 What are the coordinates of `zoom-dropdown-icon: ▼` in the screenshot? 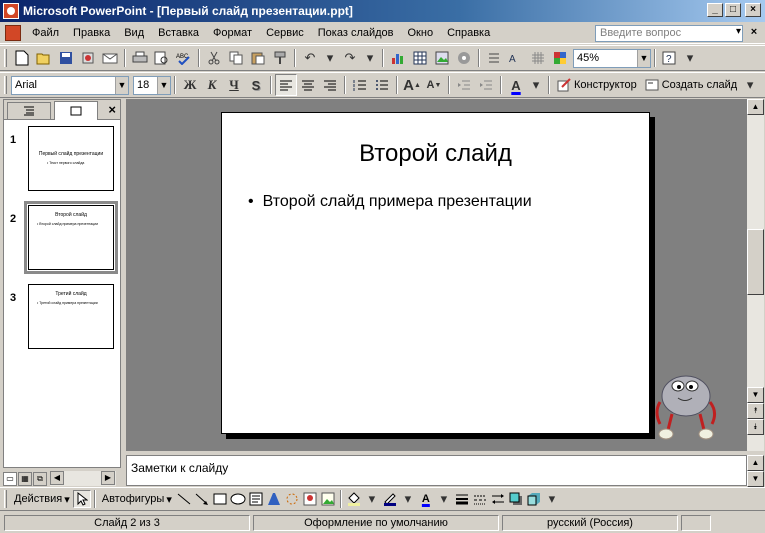 It's located at (643, 58).